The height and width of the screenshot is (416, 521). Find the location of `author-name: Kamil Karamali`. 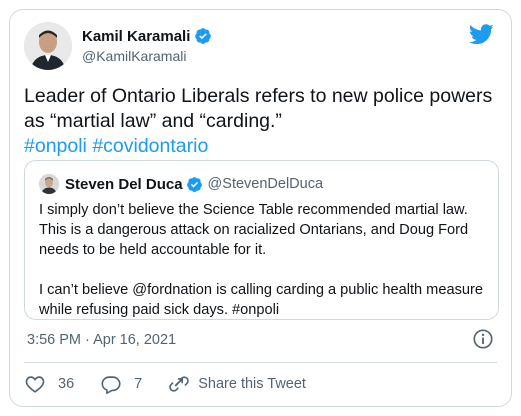

author-name: Kamil Karamali is located at coordinates (136, 36).